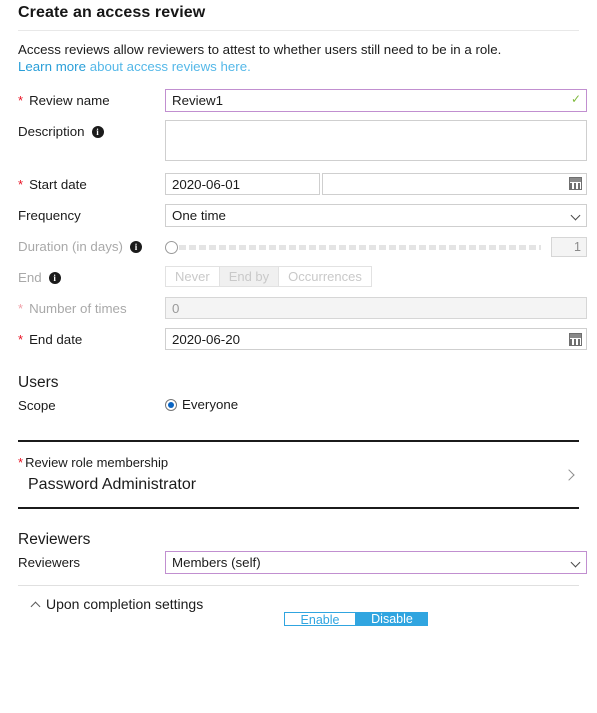 This screenshot has height=713, width=597. Describe the element at coordinates (320, 619) in the screenshot. I see `toggle-enable: Enable` at that location.